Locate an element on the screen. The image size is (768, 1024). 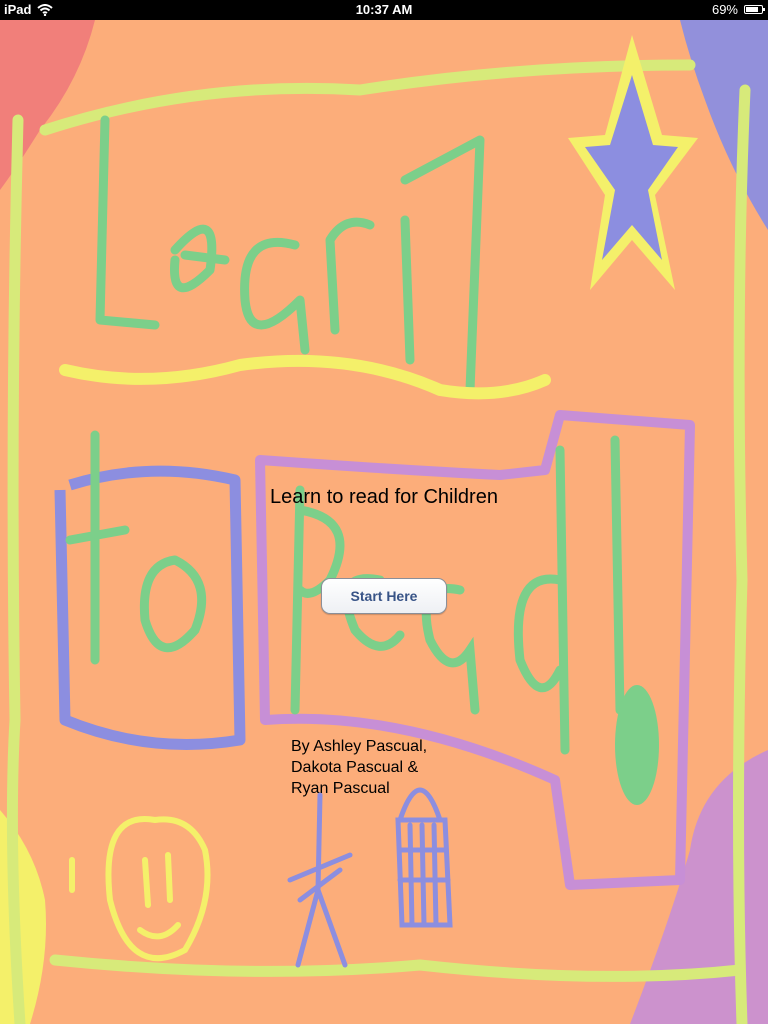
battery-icon is located at coordinates (754, 9).